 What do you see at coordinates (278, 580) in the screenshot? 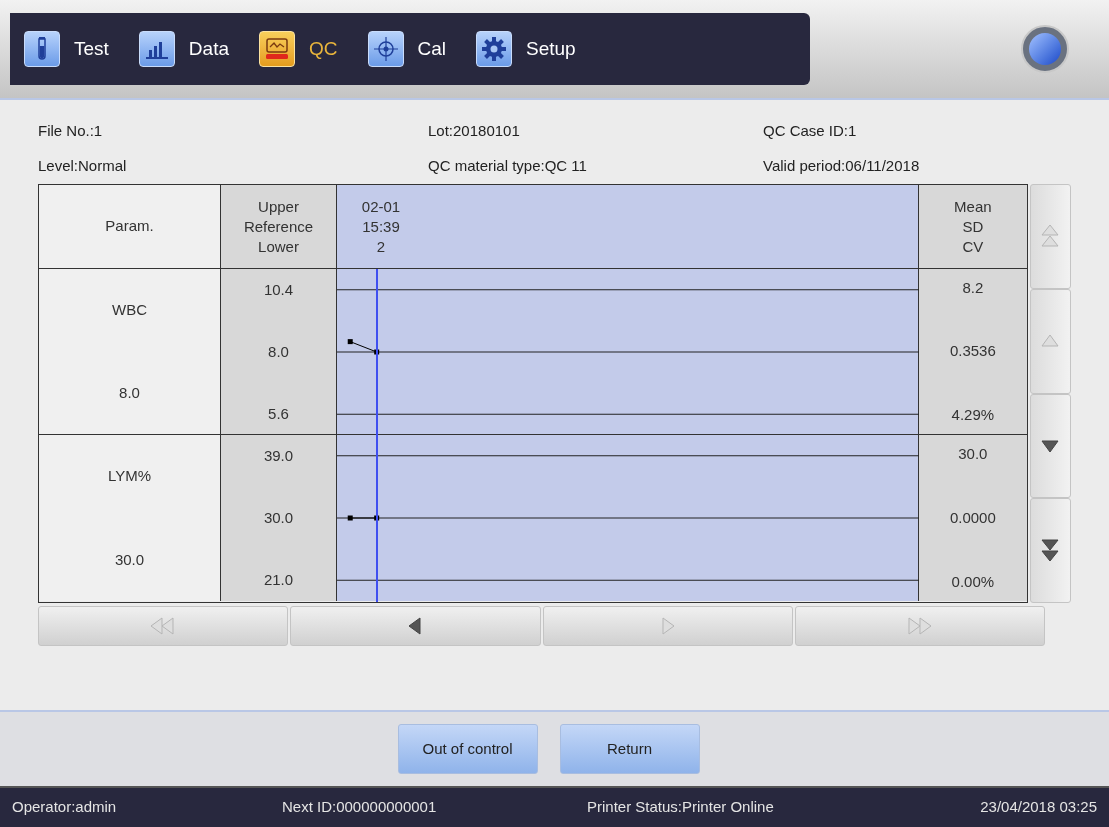
I see `reference-value: 21.0` at bounding box center [278, 580].